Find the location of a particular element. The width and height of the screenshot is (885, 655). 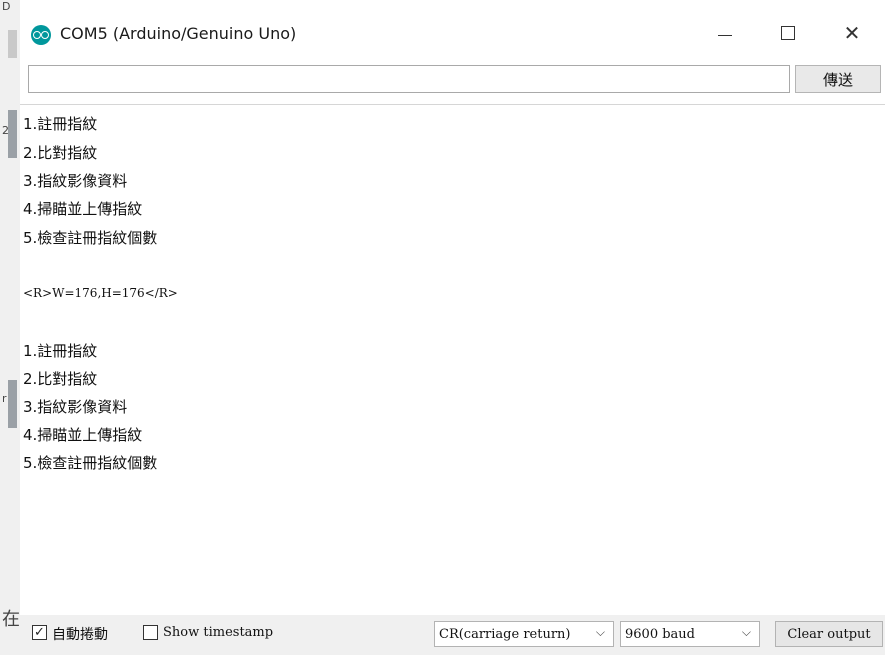

checkmark-icon: ✓ is located at coordinates (39, 632).